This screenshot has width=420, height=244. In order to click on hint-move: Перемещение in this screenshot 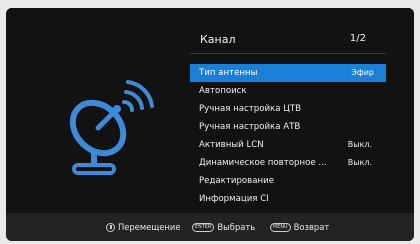, I will do `click(143, 227)`.